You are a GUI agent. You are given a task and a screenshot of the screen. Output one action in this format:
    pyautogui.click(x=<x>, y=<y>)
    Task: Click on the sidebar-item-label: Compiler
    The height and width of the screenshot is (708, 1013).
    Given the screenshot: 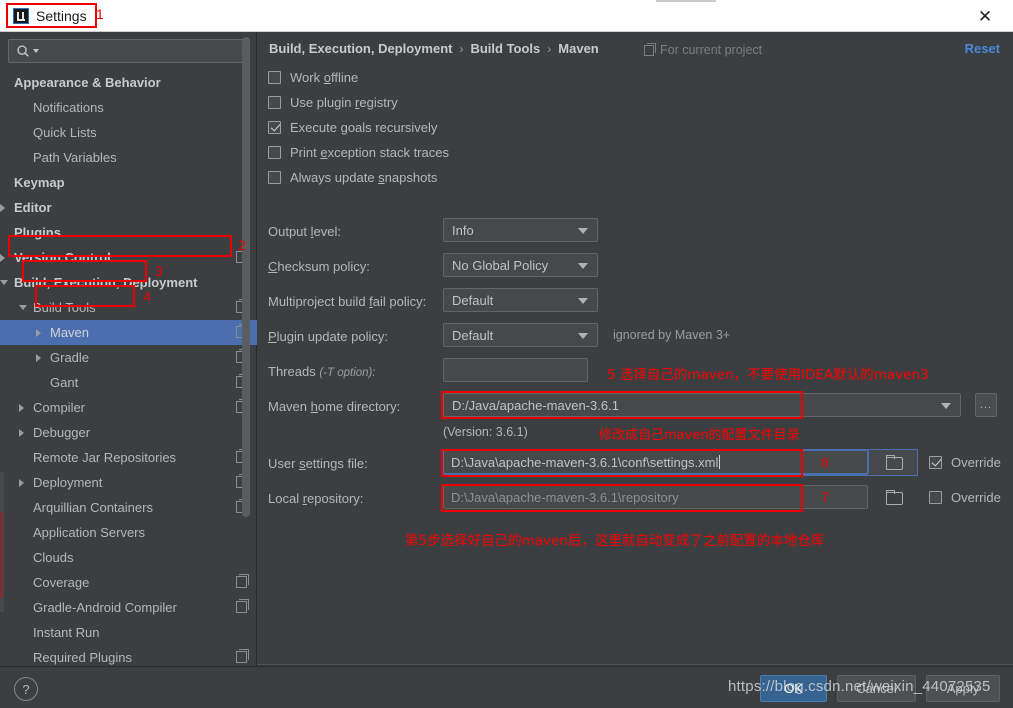 What is the action you would take?
    pyautogui.click(x=59, y=407)
    